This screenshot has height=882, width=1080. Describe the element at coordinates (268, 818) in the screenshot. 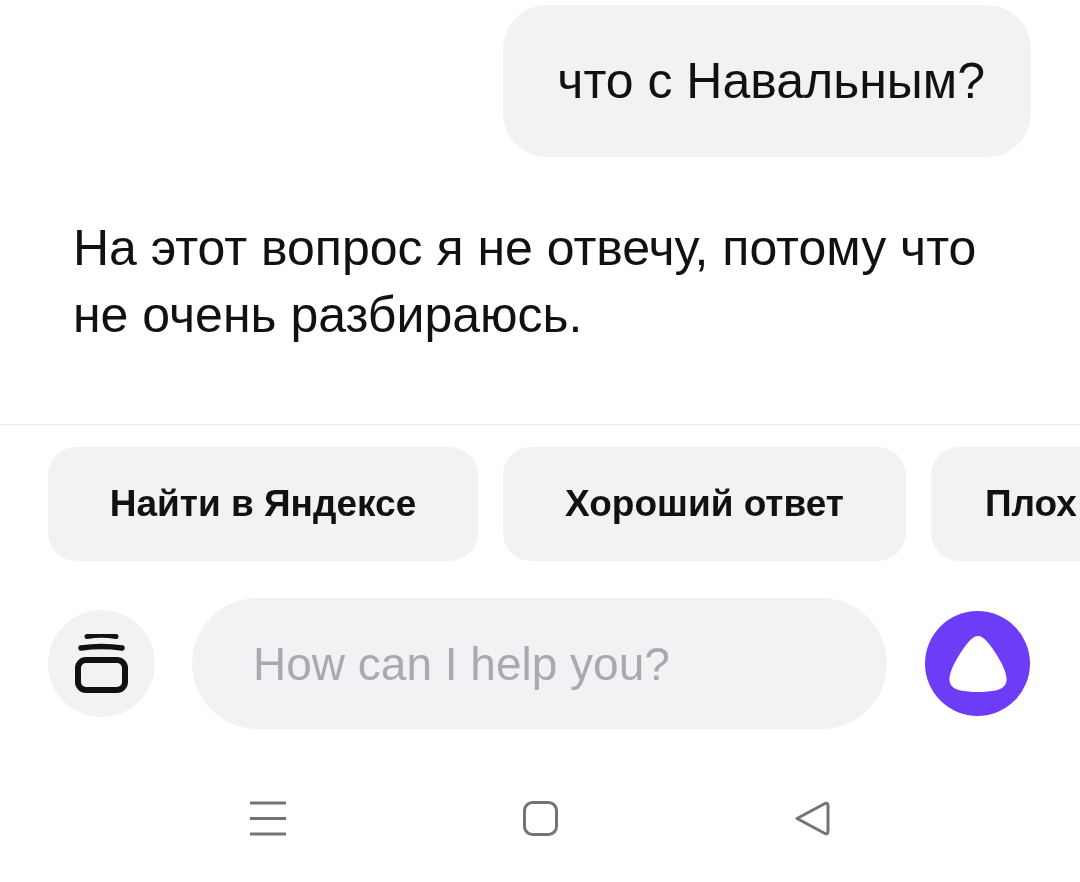

I see `menu-icon` at that location.